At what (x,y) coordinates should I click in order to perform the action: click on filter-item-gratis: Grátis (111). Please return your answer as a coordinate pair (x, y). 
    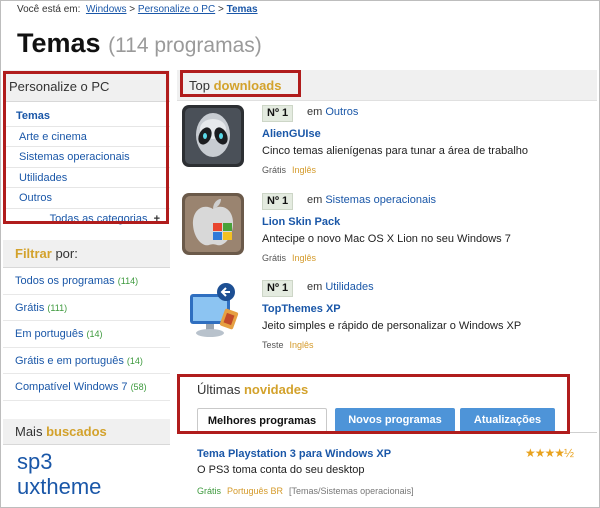
    Looking at the image, I should click on (86, 308).